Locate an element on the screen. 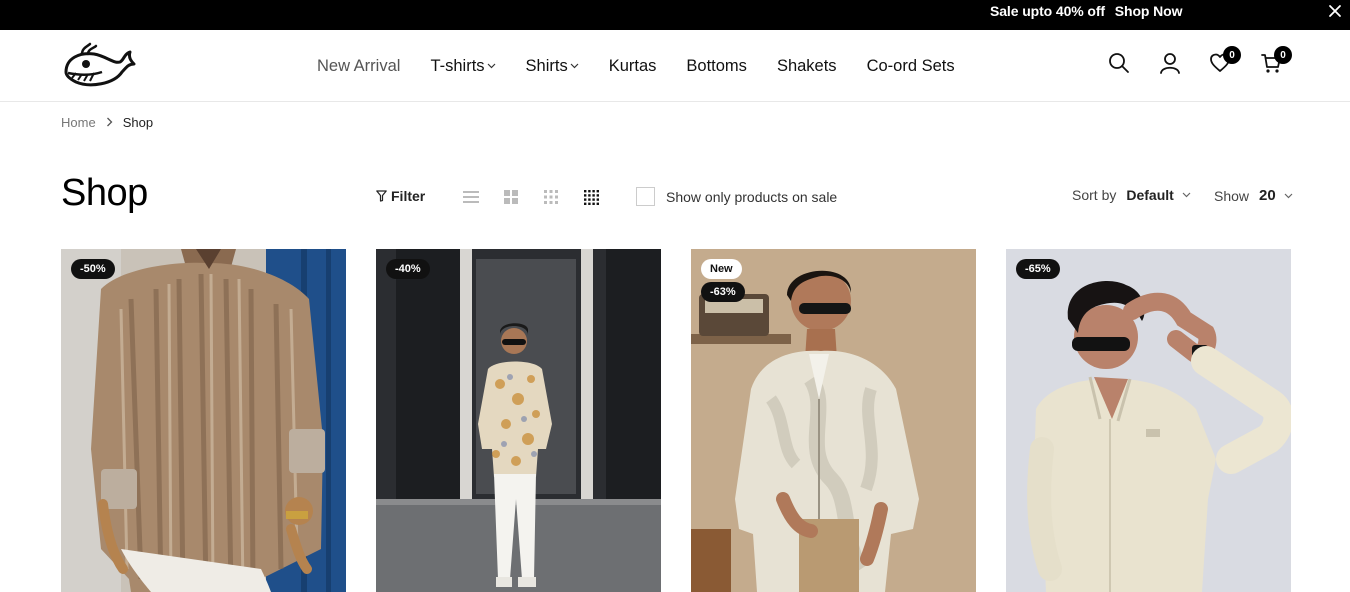 The width and height of the screenshot is (1350, 592). show-value: 20 is located at coordinates (1267, 195).